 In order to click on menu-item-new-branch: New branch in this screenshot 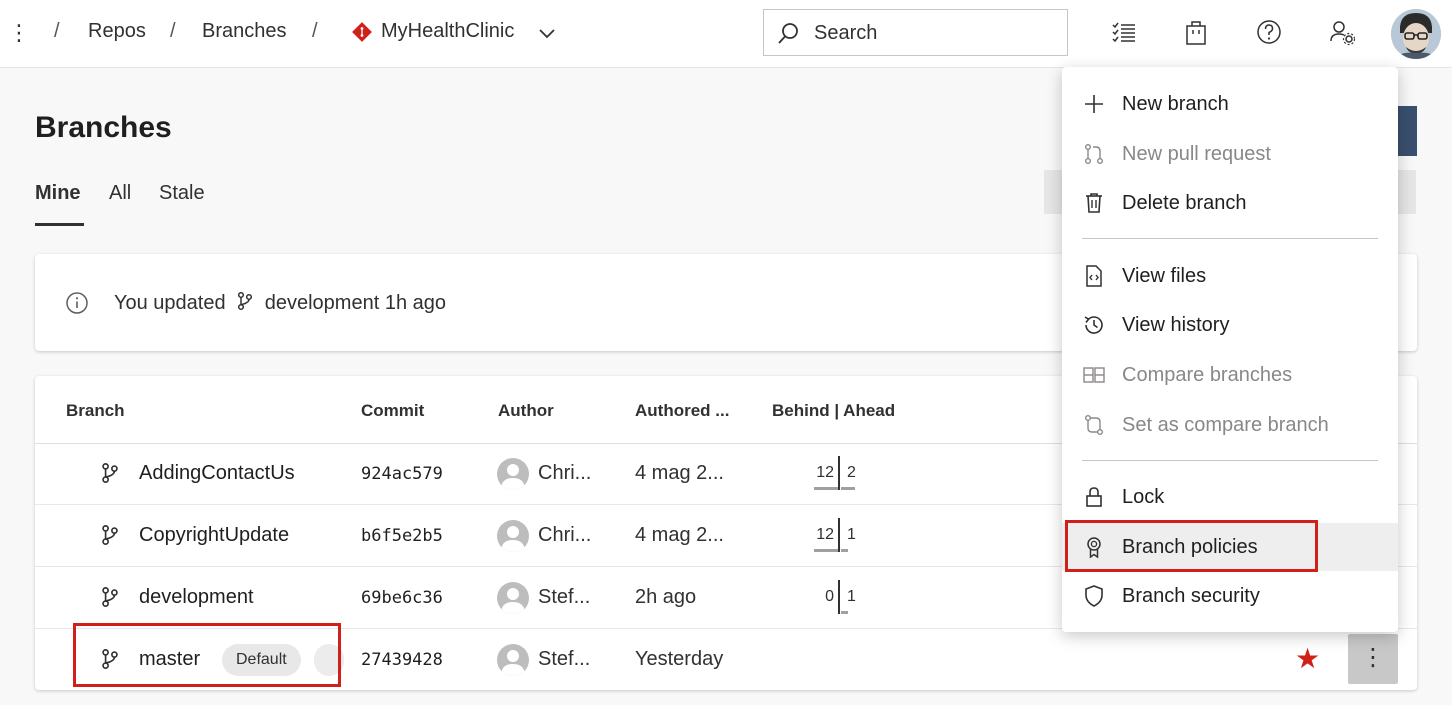, I will do `click(1230, 104)`.